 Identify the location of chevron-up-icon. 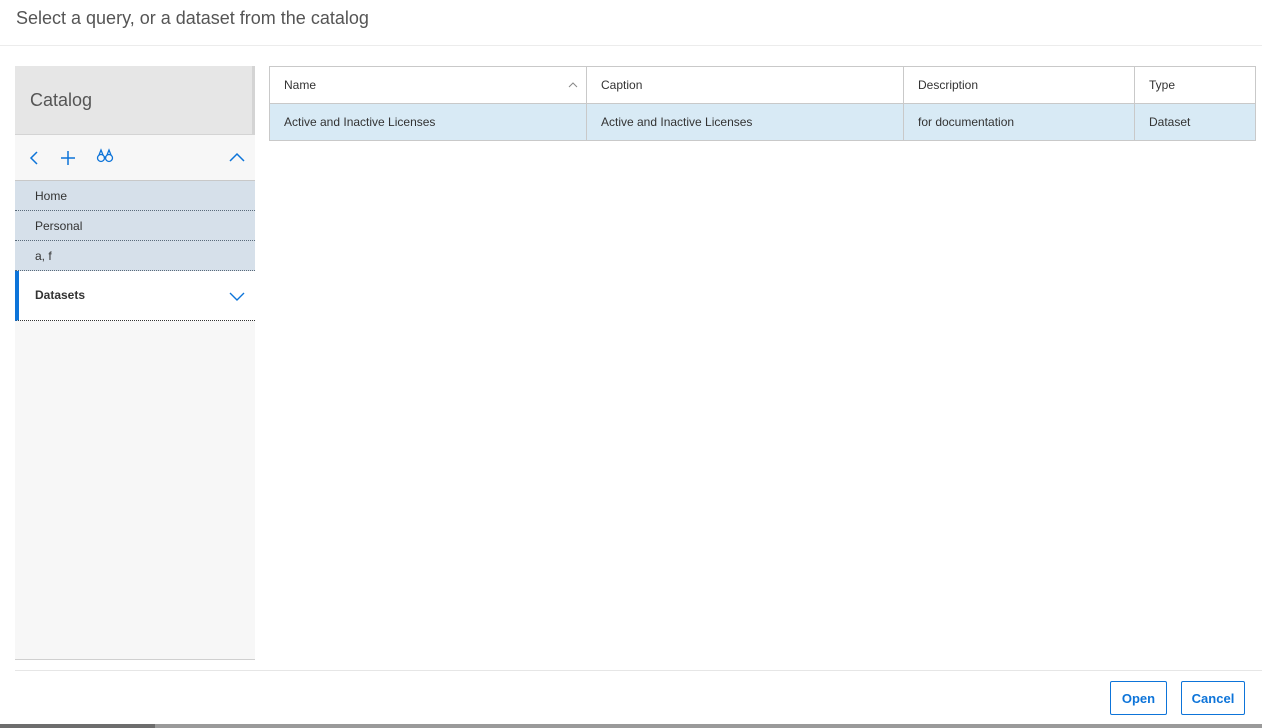
(237, 158).